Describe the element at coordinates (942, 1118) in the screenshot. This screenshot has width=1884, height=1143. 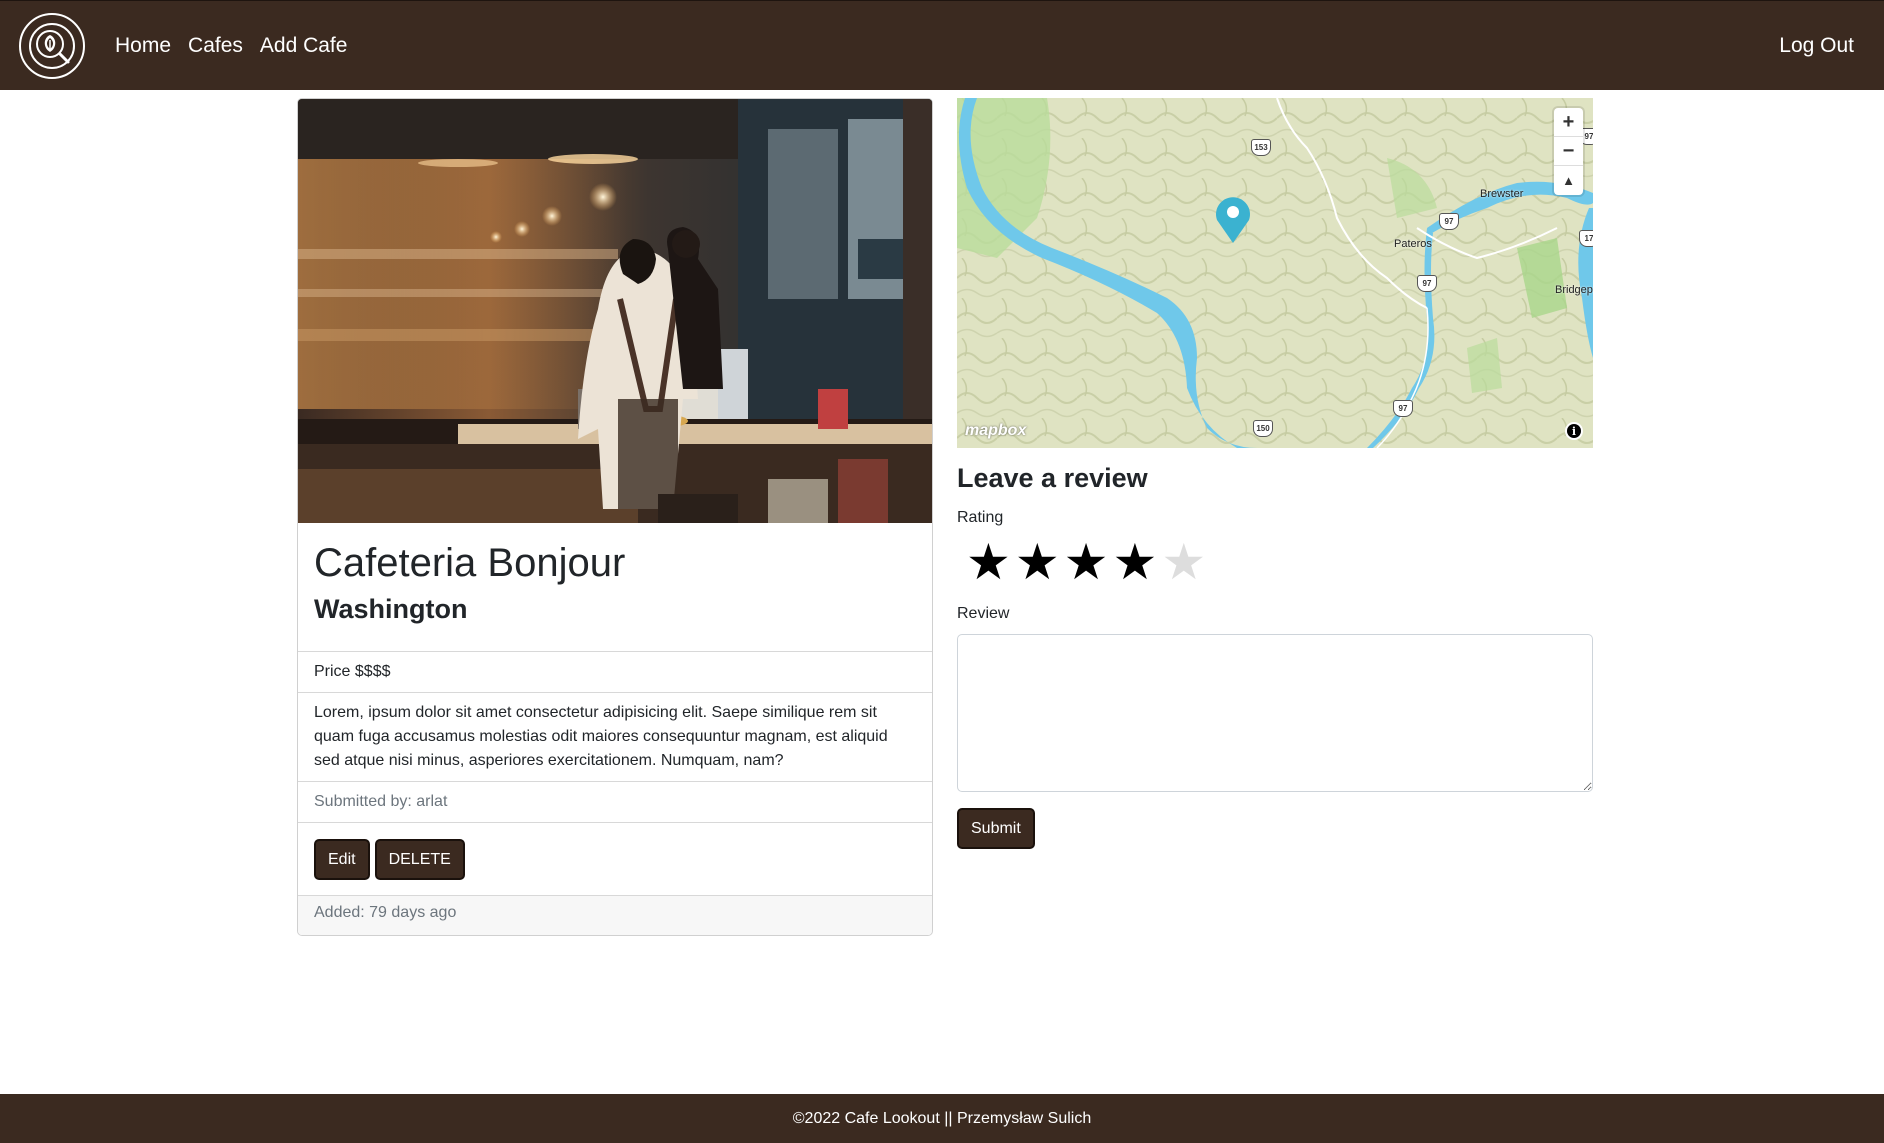
I see `page-footer: ©2022 Cafe Lookout || Przemysław Sulich` at that location.